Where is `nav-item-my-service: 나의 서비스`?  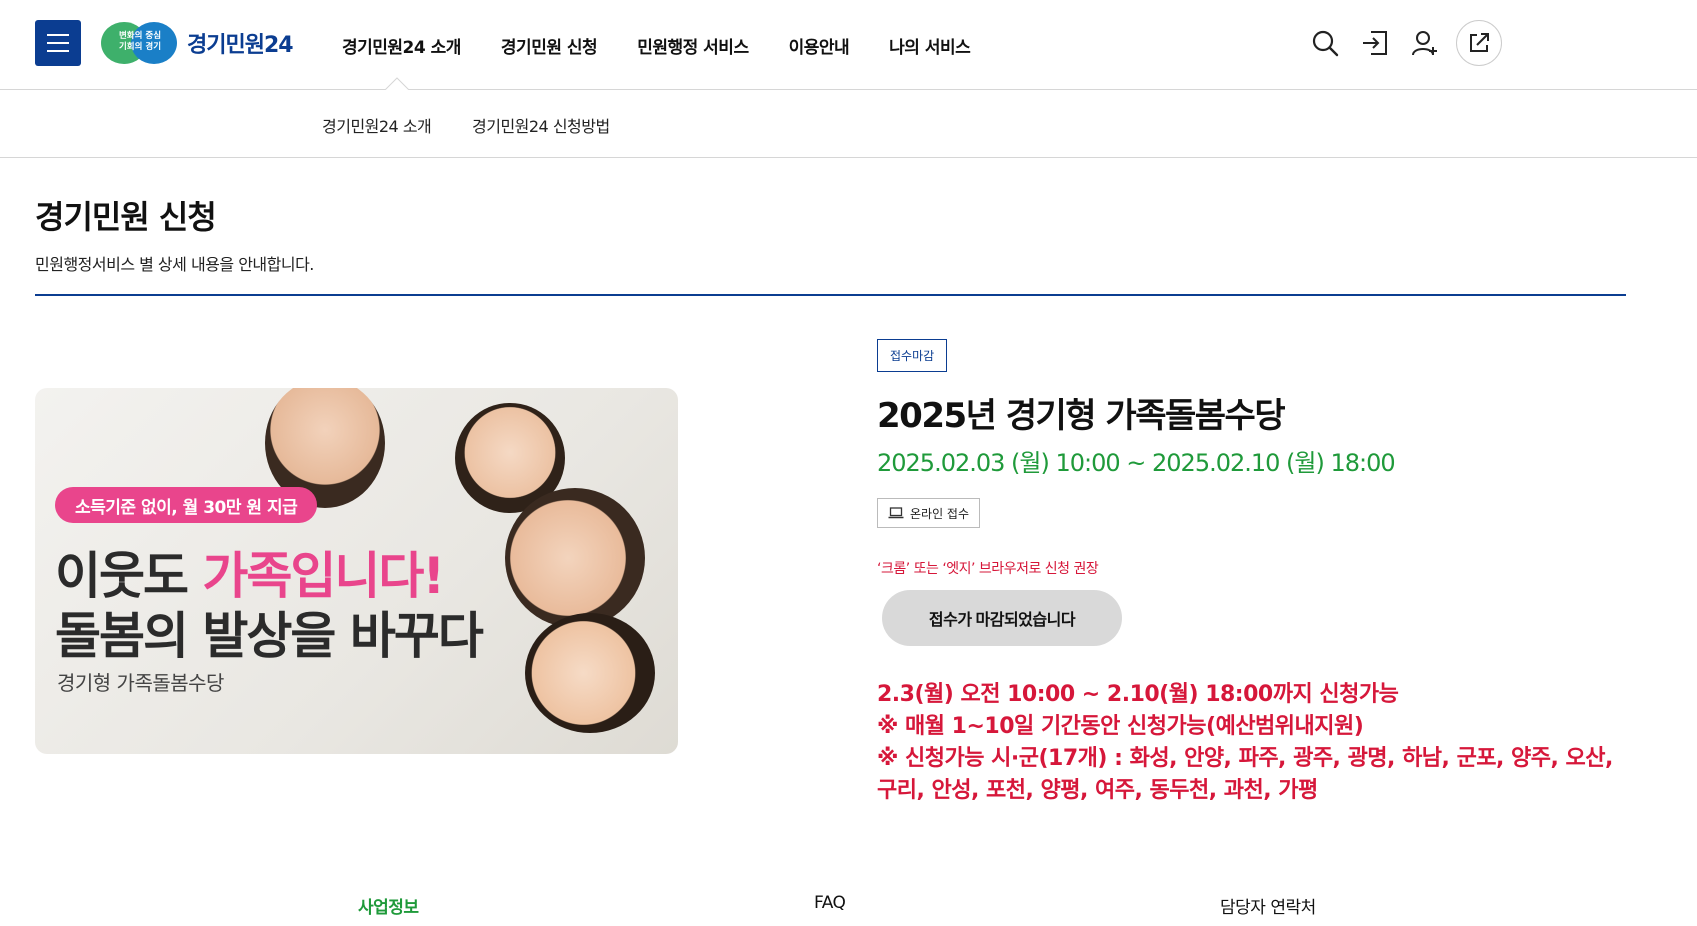 nav-item-my-service: 나의 서비스 is located at coordinates (930, 45).